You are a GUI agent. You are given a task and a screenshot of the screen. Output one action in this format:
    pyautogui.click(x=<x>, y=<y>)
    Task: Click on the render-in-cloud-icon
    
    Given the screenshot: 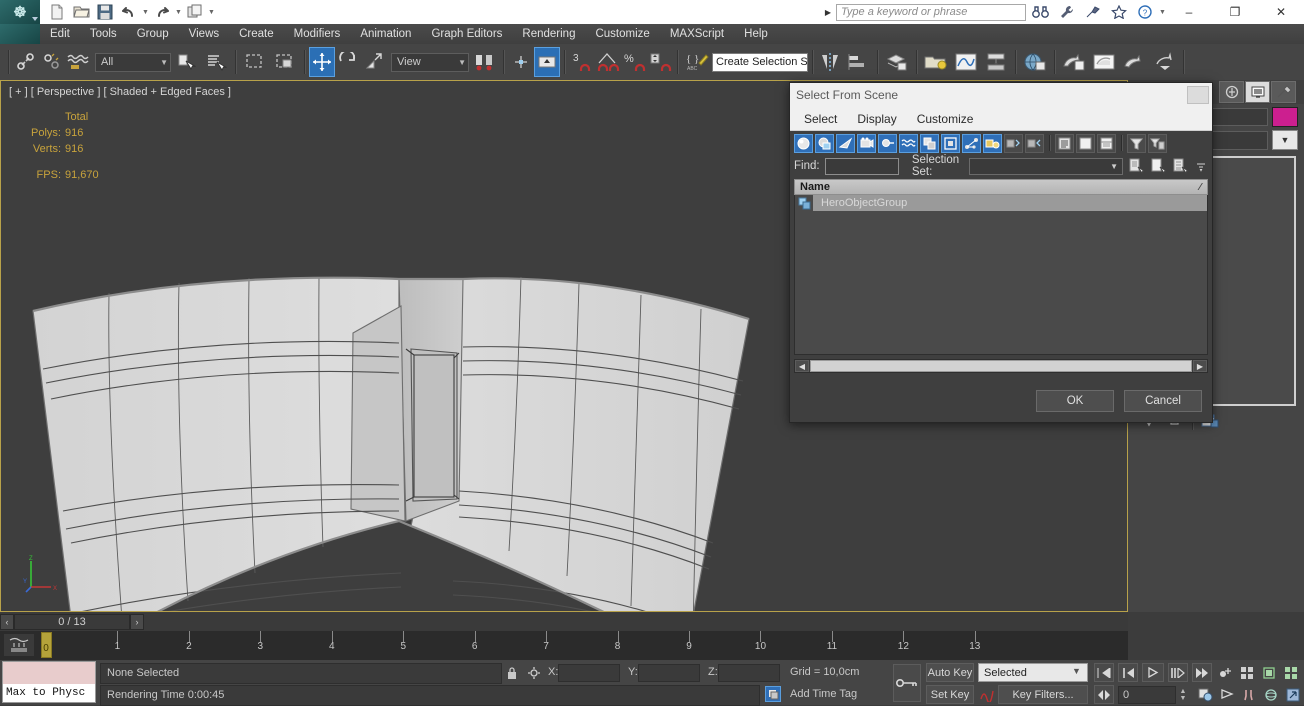 What is the action you would take?
    pyautogui.click(x=1164, y=62)
    